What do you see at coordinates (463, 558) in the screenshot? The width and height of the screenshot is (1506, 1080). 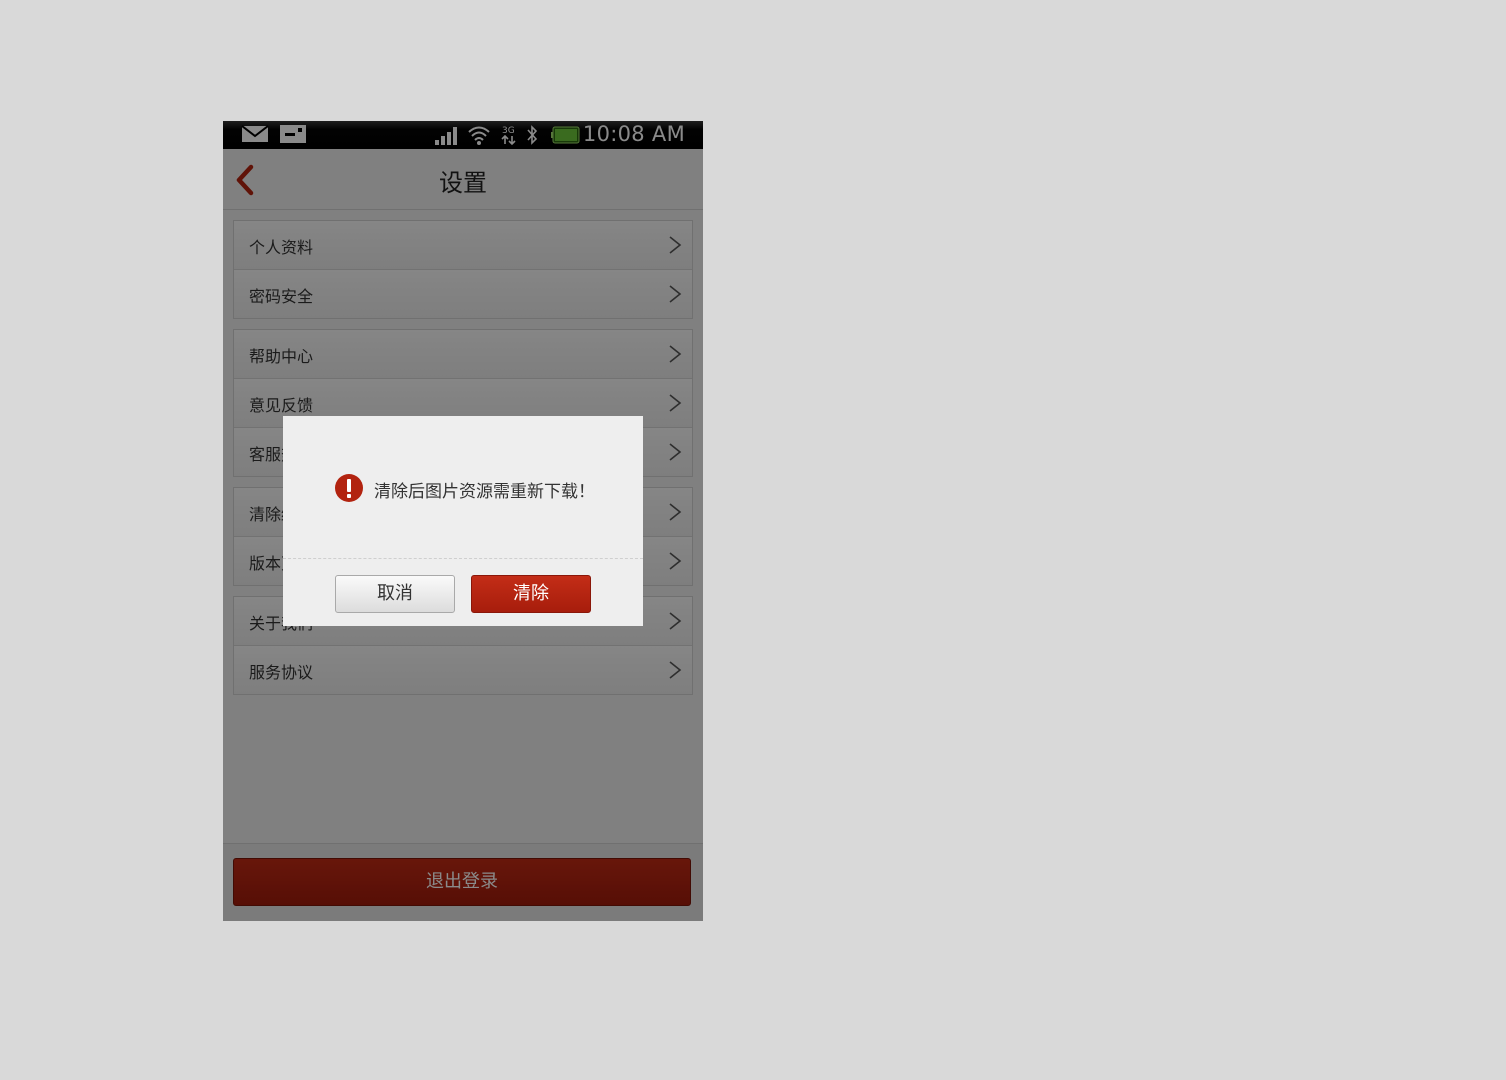 I see `dialog-divider` at bounding box center [463, 558].